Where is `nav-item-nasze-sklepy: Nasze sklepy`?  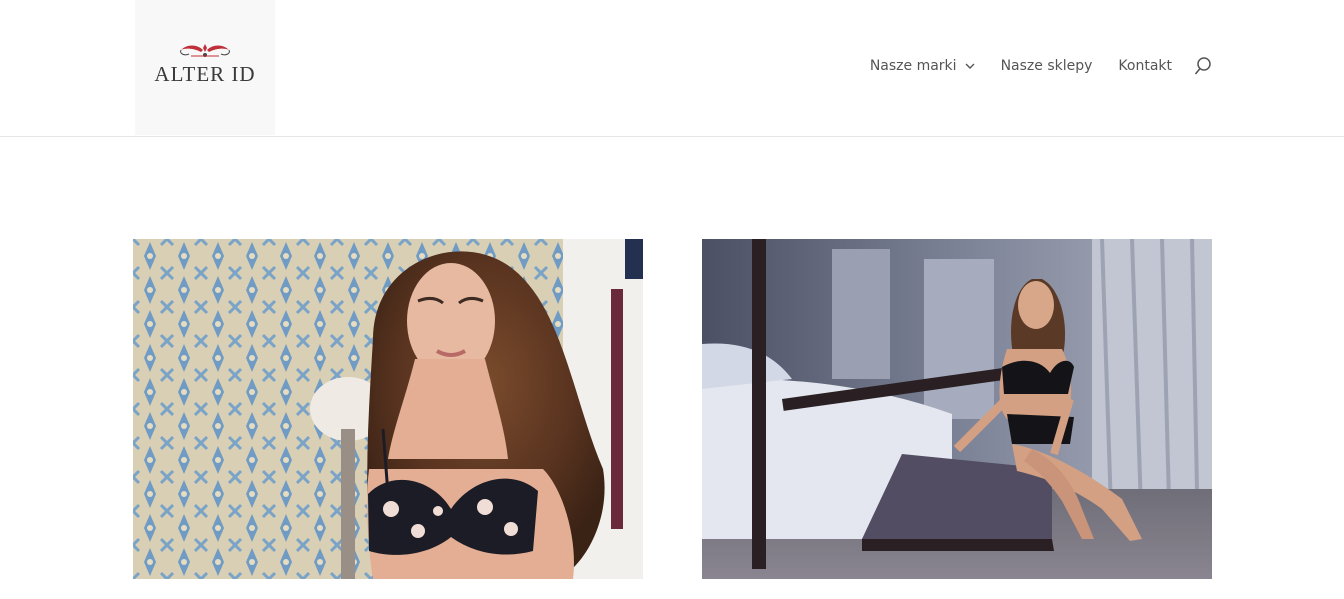 nav-item-nasze-sklepy: Nasze sklepy is located at coordinates (1047, 66).